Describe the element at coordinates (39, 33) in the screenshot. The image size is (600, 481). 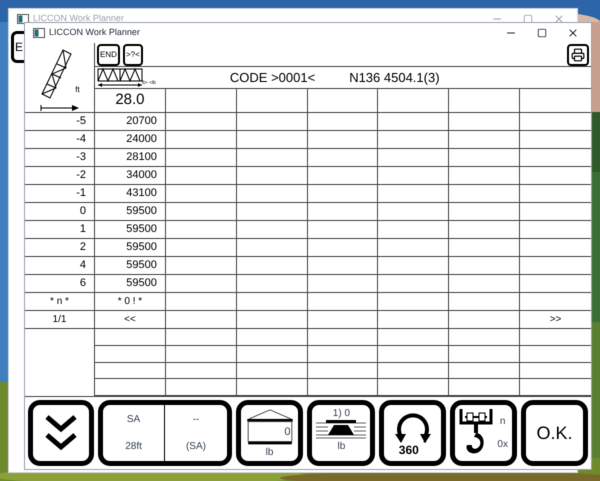
I see `app-icon` at that location.